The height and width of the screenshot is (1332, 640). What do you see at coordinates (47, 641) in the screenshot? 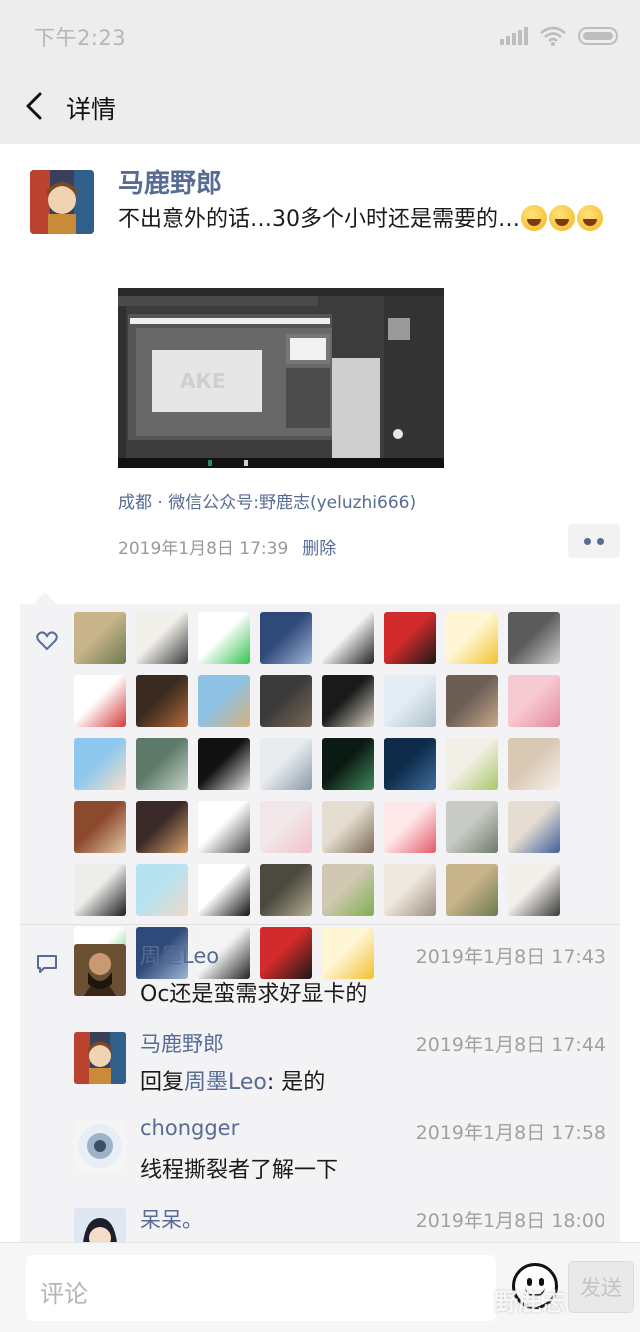
I see `heart-icon` at bounding box center [47, 641].